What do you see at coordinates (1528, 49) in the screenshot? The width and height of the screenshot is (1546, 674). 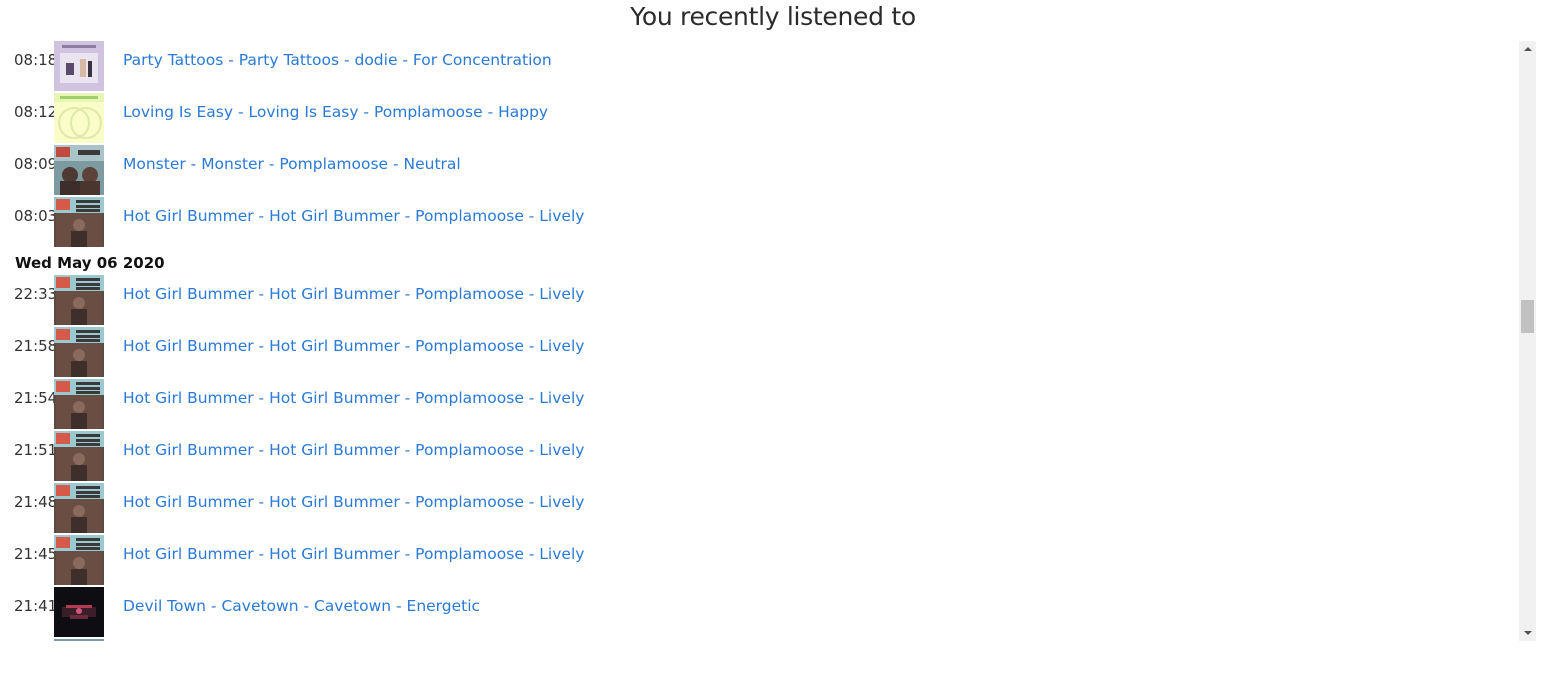 I see `scroll-up-icon` at bounding box center [1528, 49].